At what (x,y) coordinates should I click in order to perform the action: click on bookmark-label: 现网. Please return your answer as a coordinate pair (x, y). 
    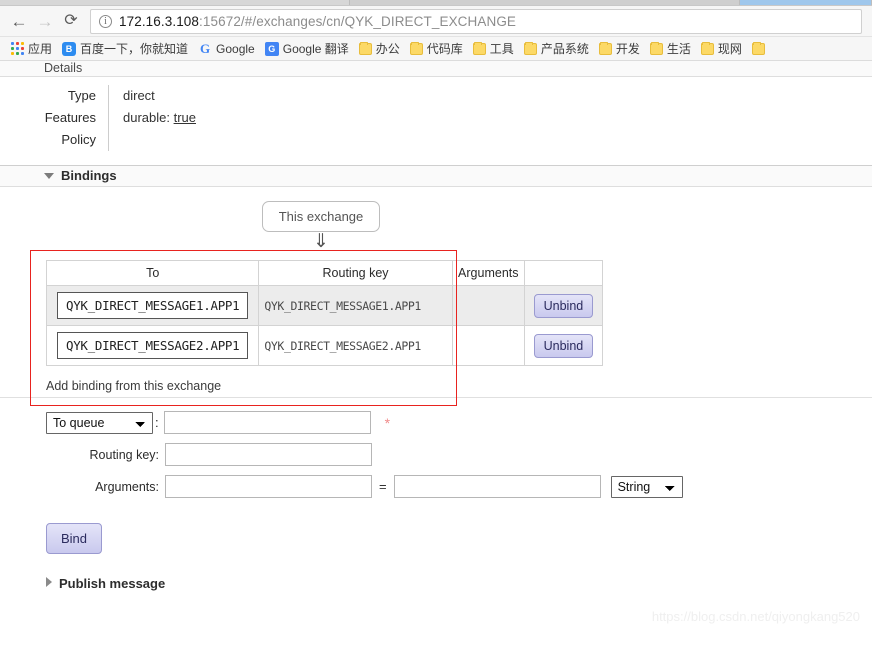
    Looking at the image, I should click on (729, 49).